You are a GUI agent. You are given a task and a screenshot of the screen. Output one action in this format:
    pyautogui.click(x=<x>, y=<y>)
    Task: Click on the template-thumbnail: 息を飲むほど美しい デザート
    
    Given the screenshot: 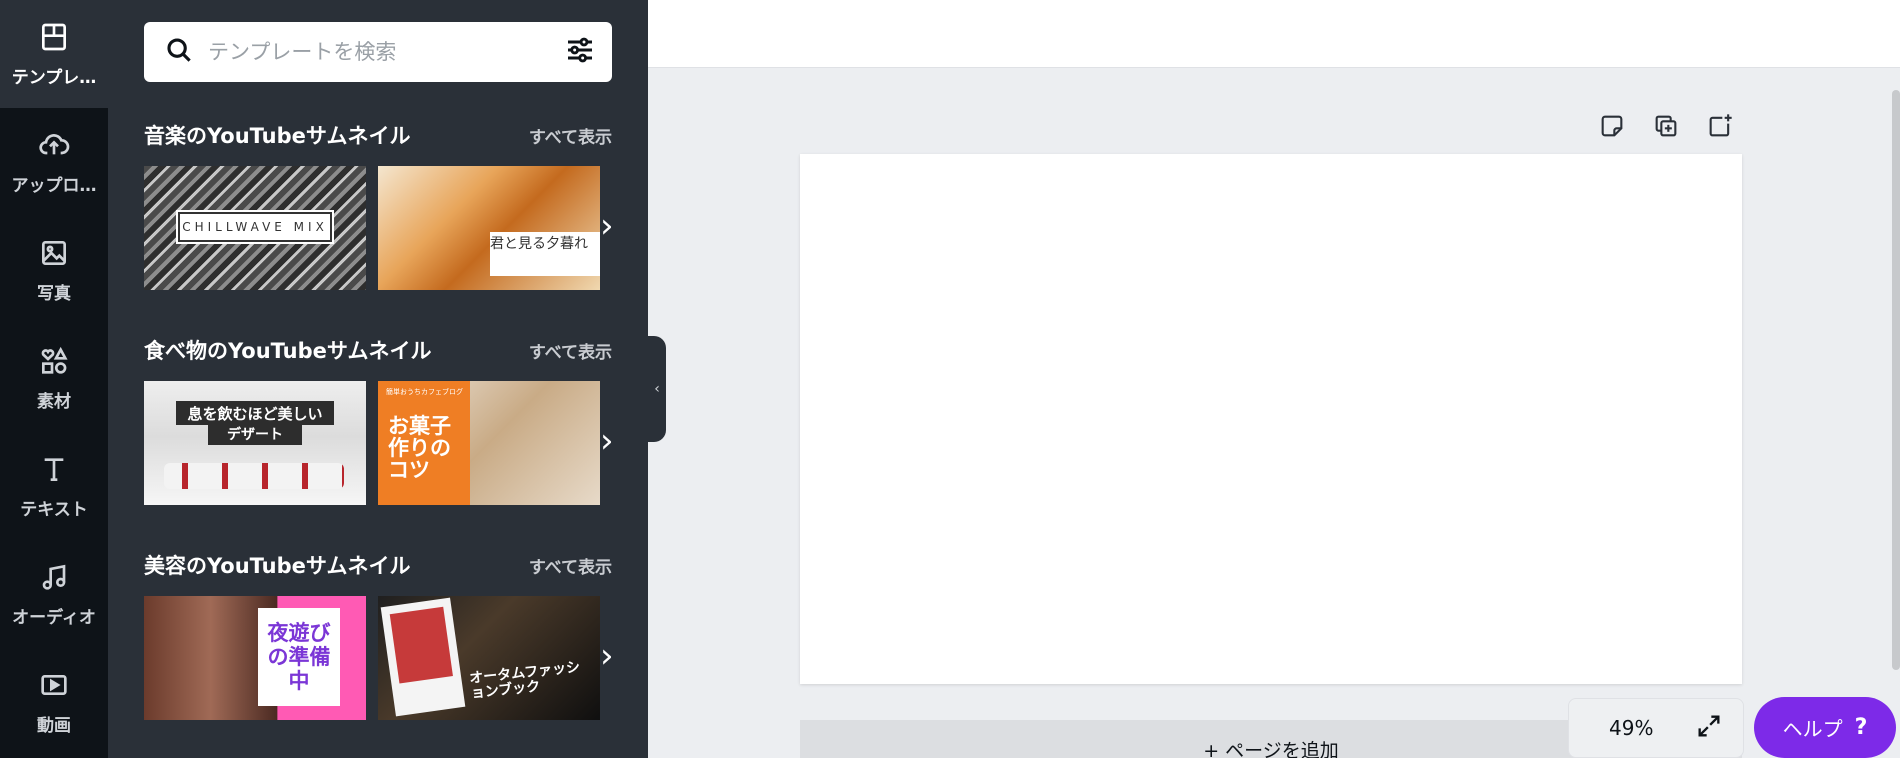 What is the action you would take?
    pyautogui.click(x=255, y=443)
    